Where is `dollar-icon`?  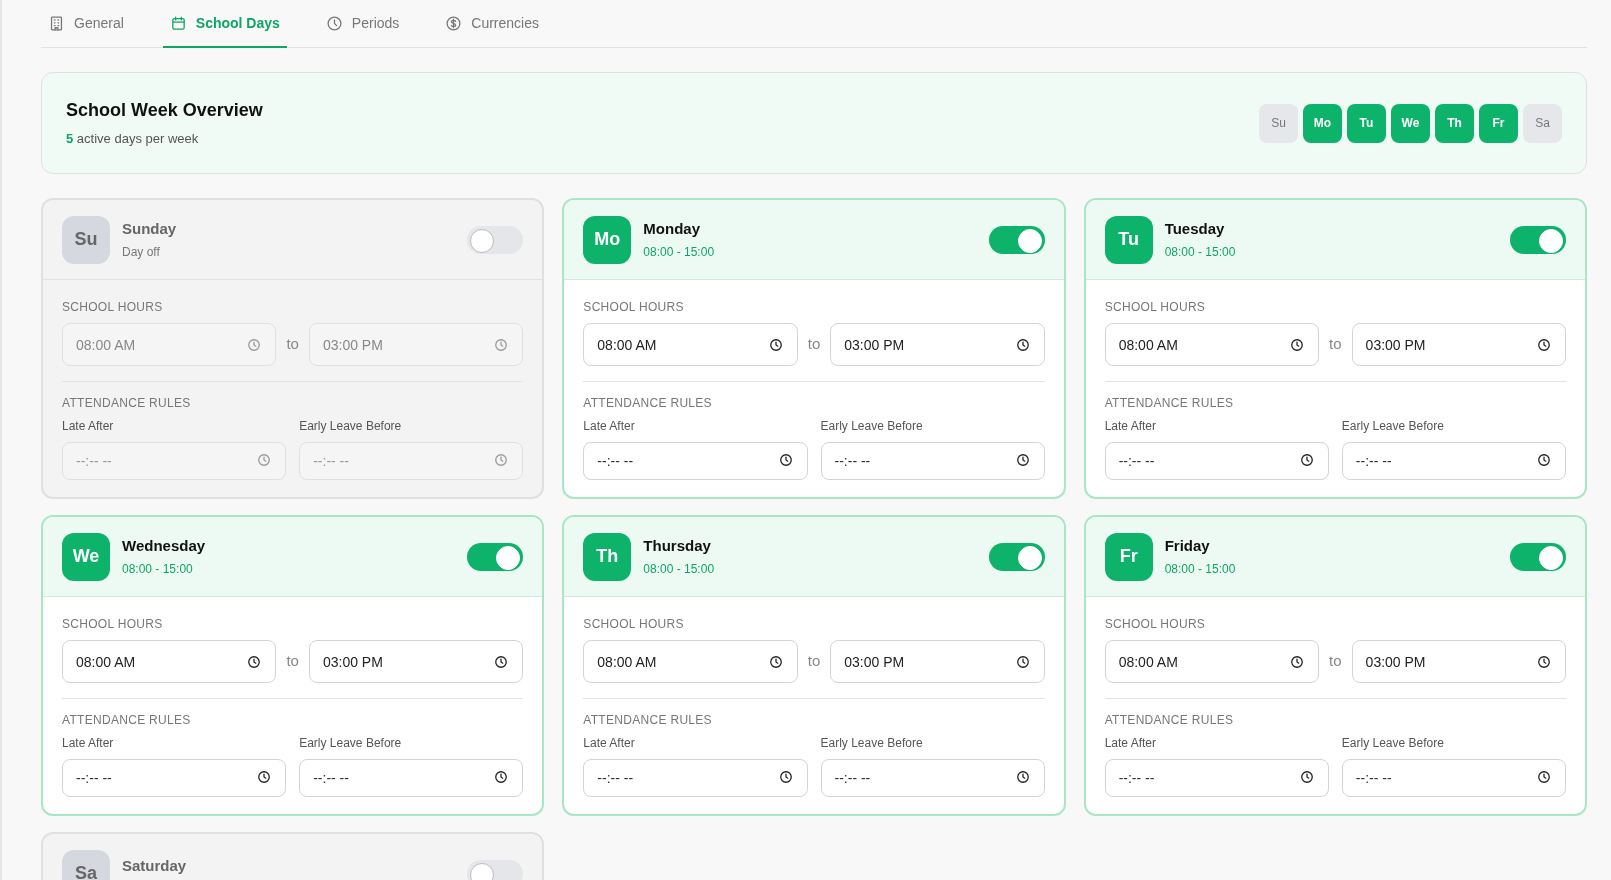 dollar-icon is located at coordinates (454, 23).